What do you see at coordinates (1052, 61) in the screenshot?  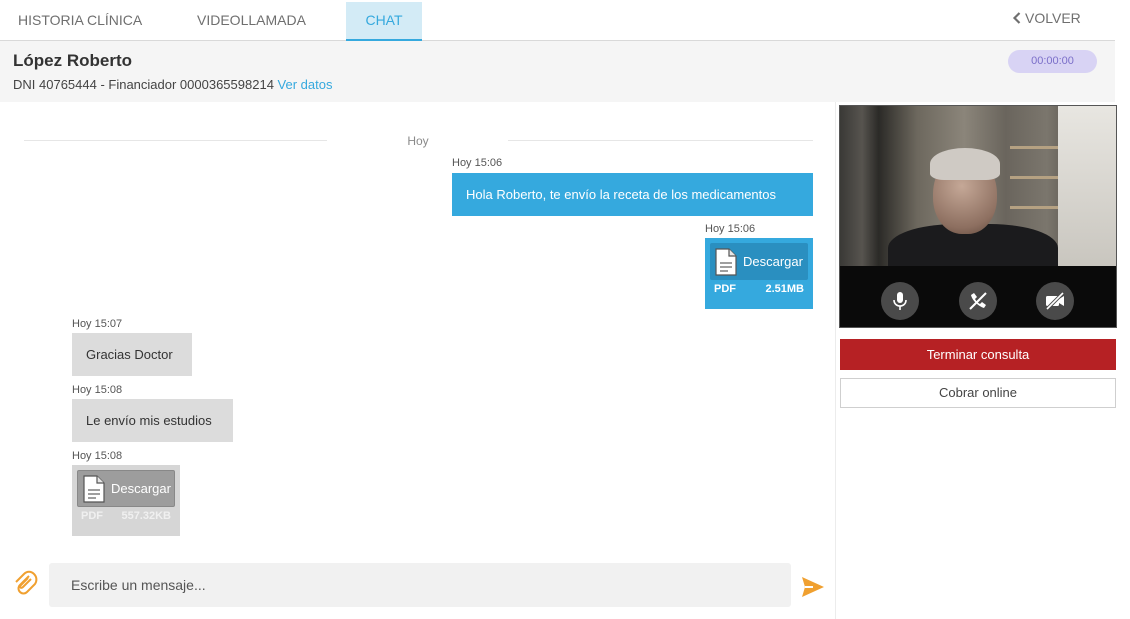 I see `call-timer: 00:00:00` at bounding box center [1052, 61].